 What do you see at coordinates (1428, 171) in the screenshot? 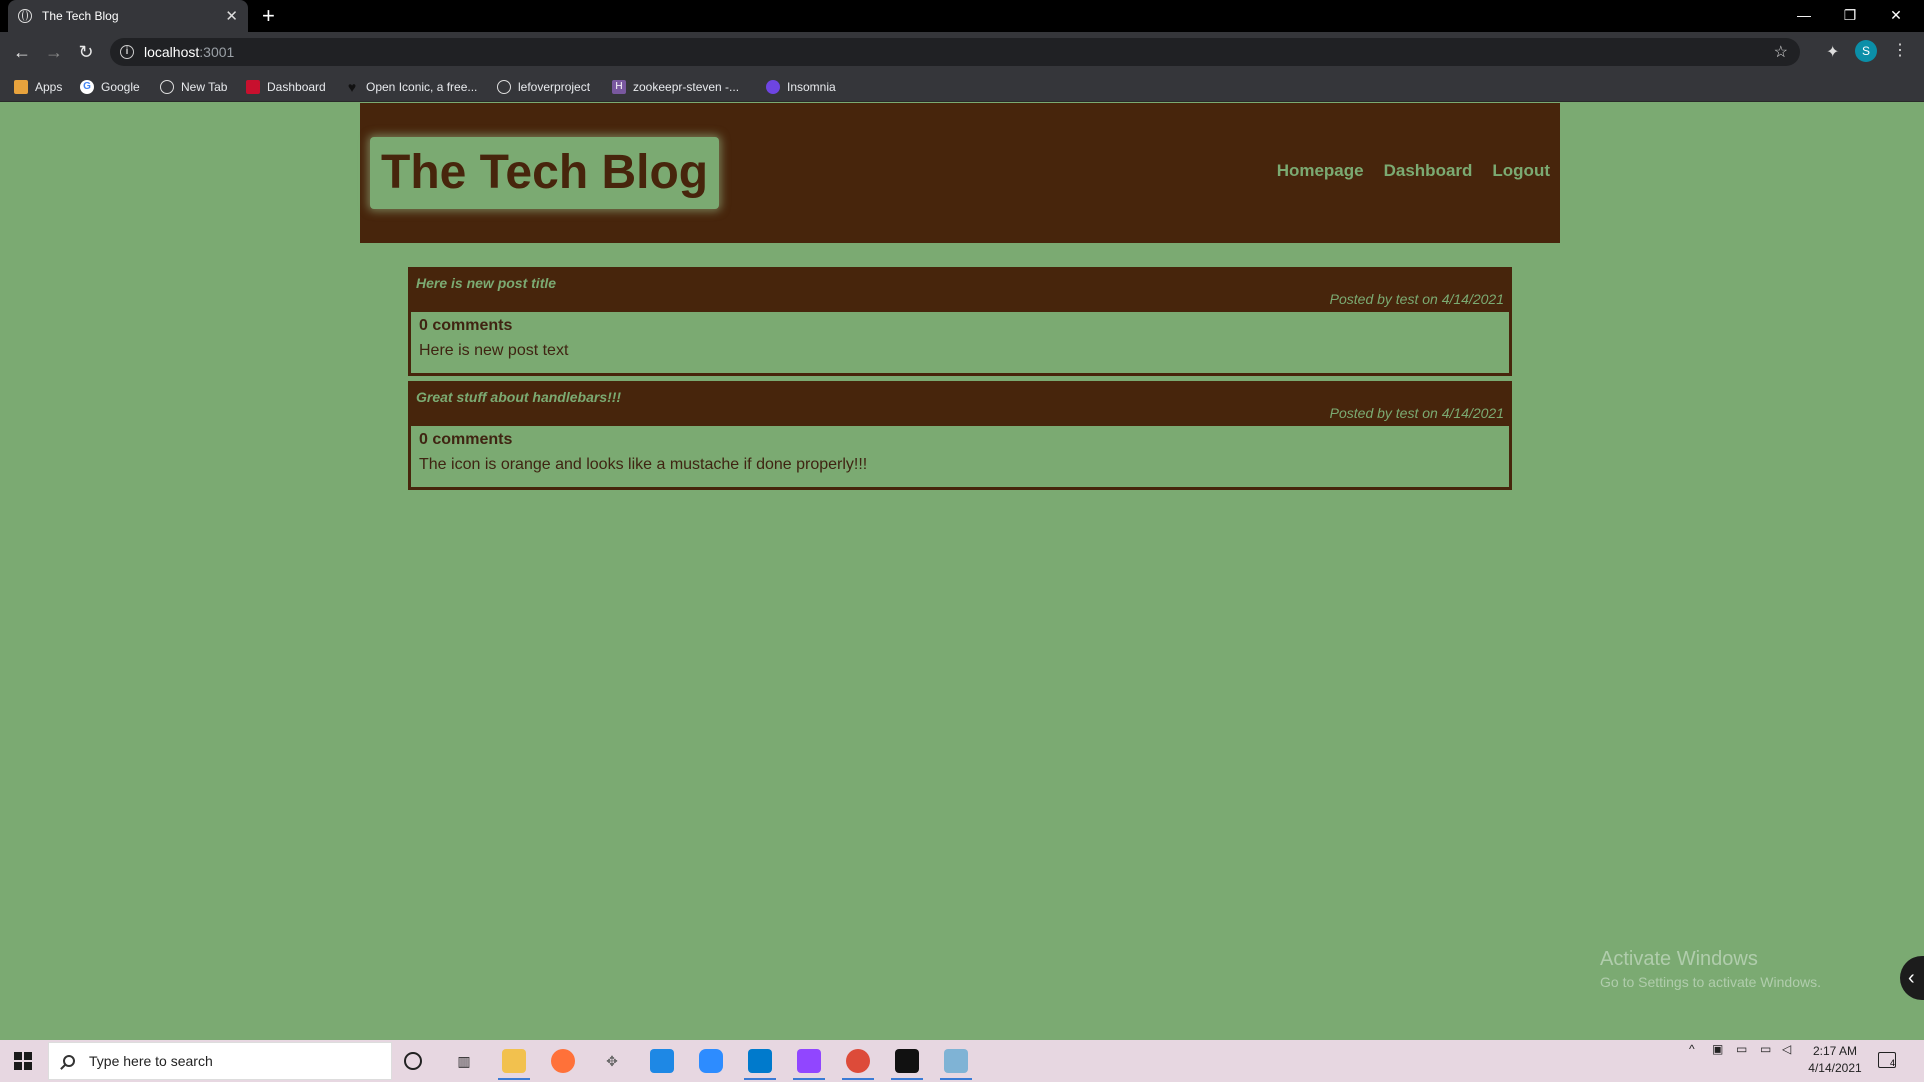
I see `nav-dashboard-link: Dashboard` at bounding box center [1428, 171].